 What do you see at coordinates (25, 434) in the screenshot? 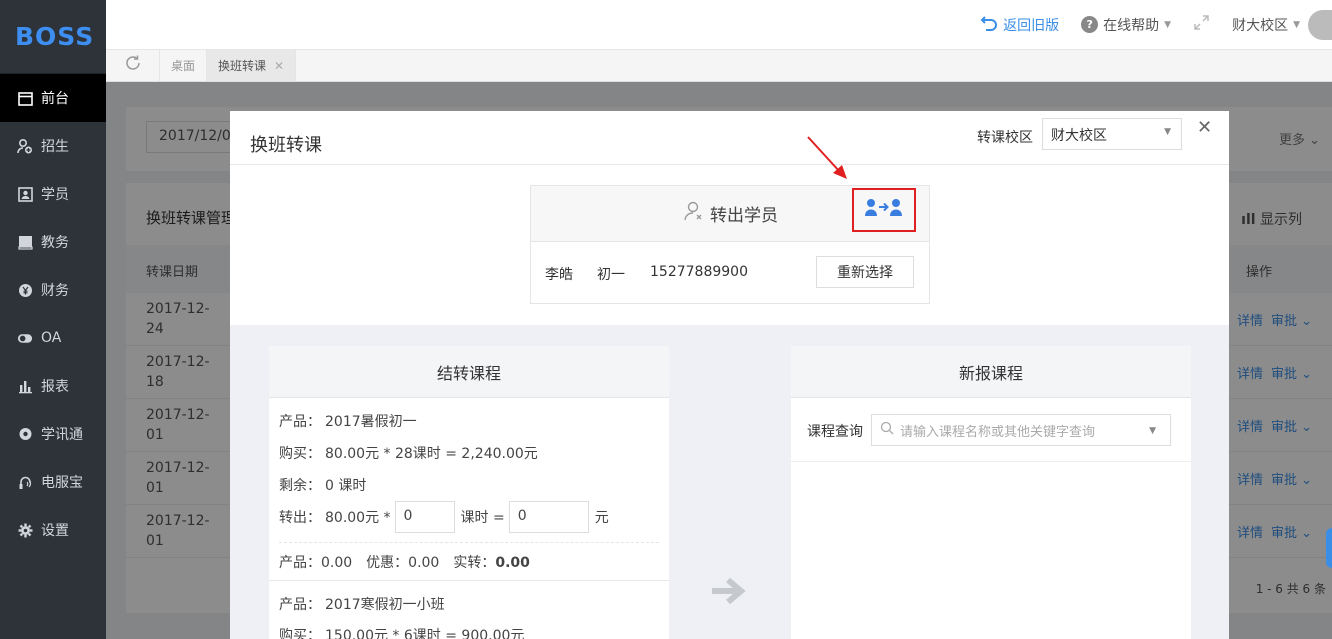
I see `location-icon` at bounding box center [25, 434].